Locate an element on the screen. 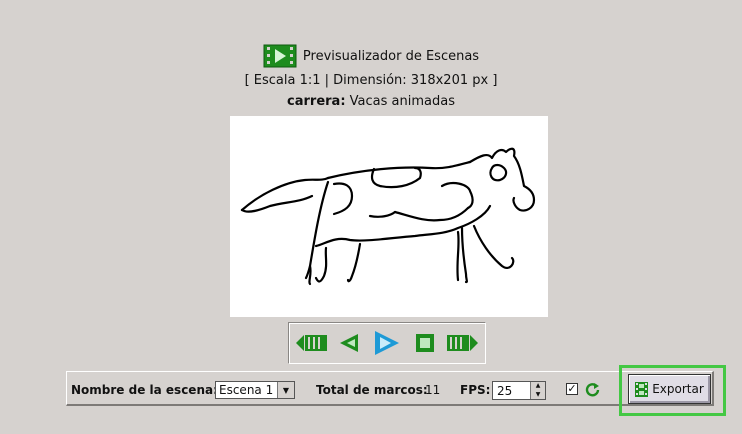 Image resolution: width=742 pixels, height=434 pixels. film-icon is located at coordinates (642, 389).